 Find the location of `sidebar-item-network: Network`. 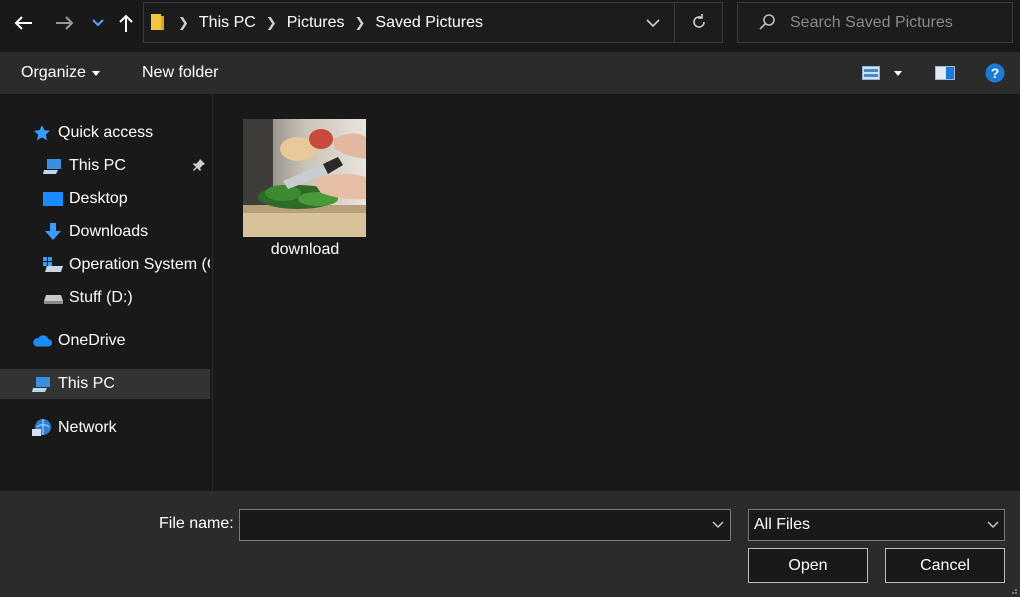

sidebar-item-network: Network is located at coordinates (105, 428).